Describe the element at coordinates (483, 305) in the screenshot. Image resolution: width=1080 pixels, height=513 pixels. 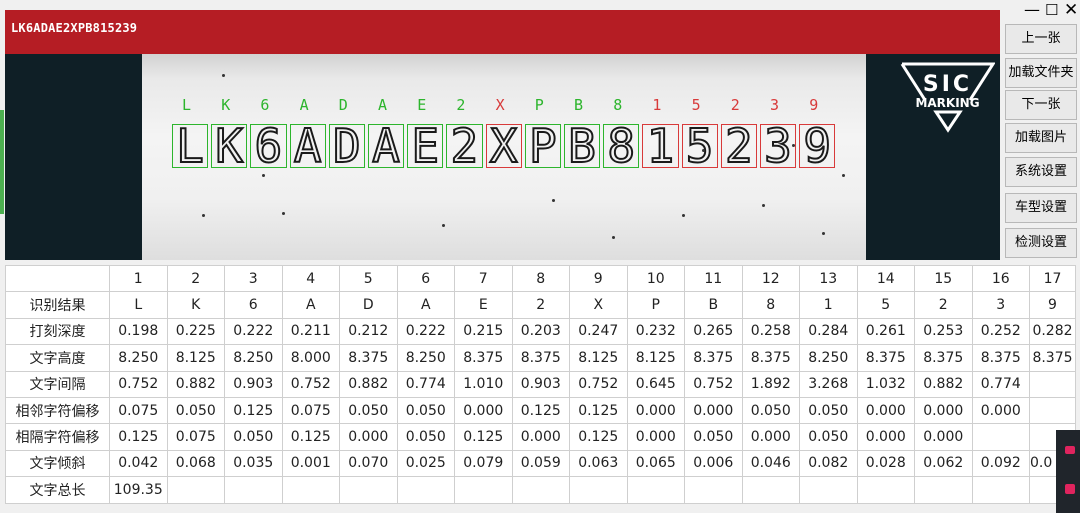
I see `table-cell: E` at that location.